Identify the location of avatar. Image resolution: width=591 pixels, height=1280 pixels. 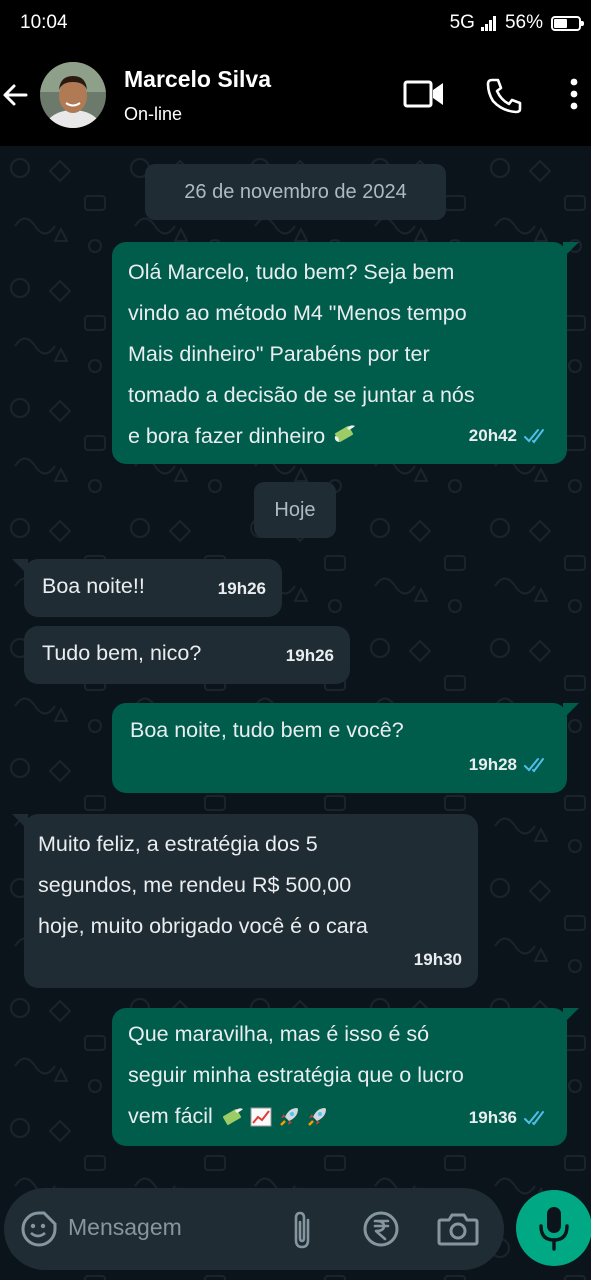
(73, 95).